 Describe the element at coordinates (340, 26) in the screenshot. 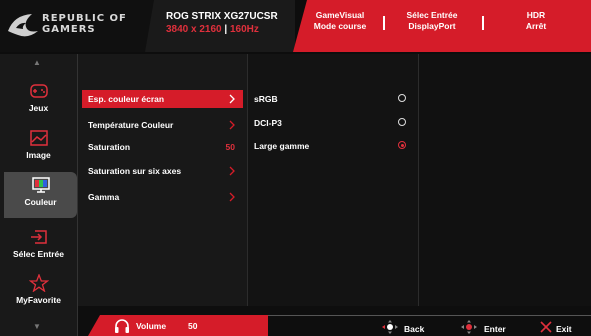

I see `status-value: Mode course` at that location.